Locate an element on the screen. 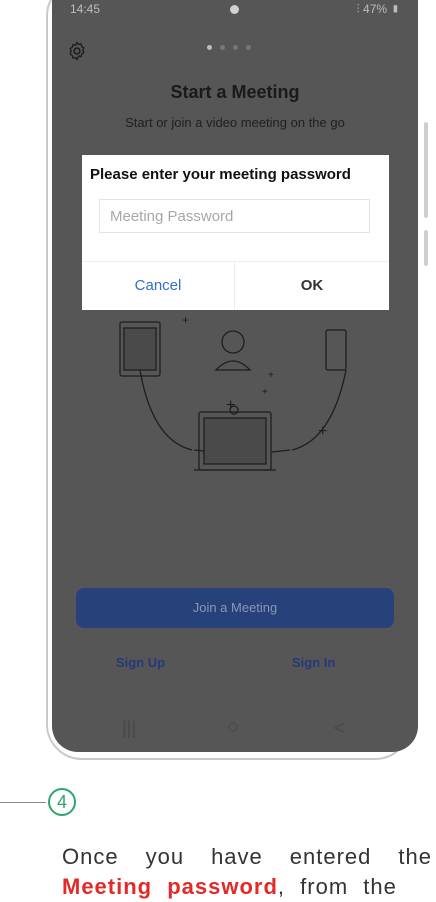 This screenshot has width=436, height=902. meeting-password-input is located at coordinates (234, 216).